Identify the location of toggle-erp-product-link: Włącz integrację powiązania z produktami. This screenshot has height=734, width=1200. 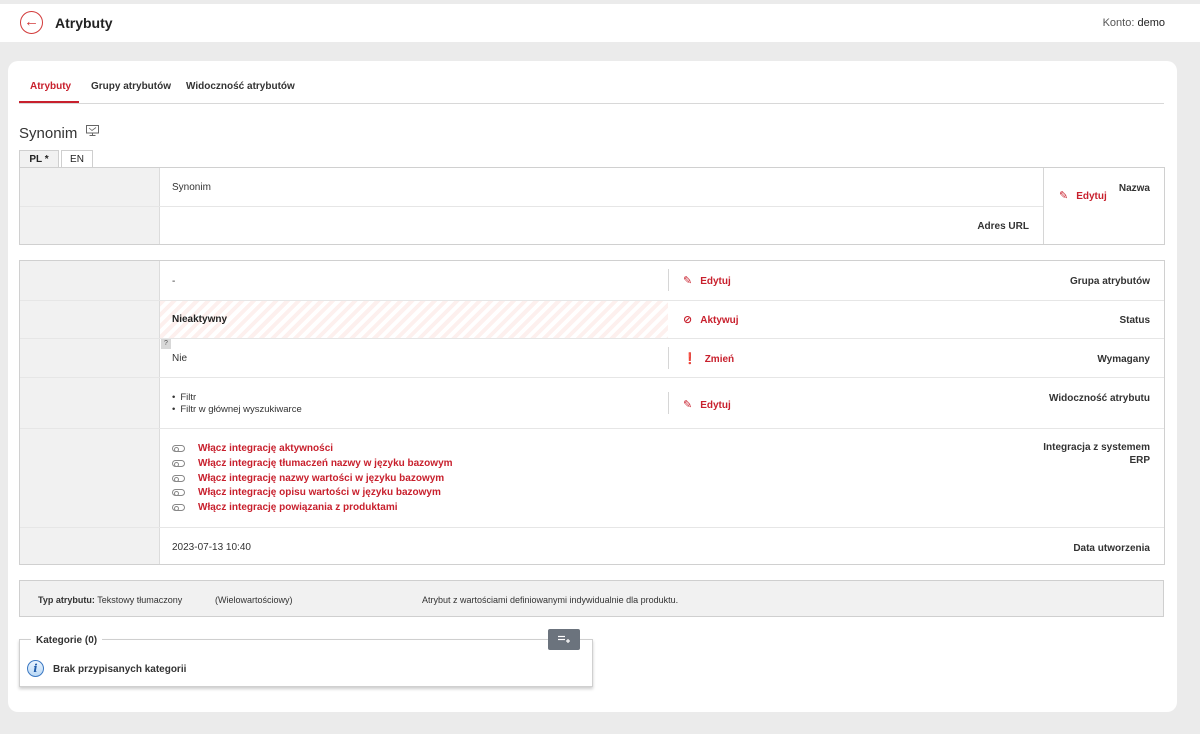
(285, 507).